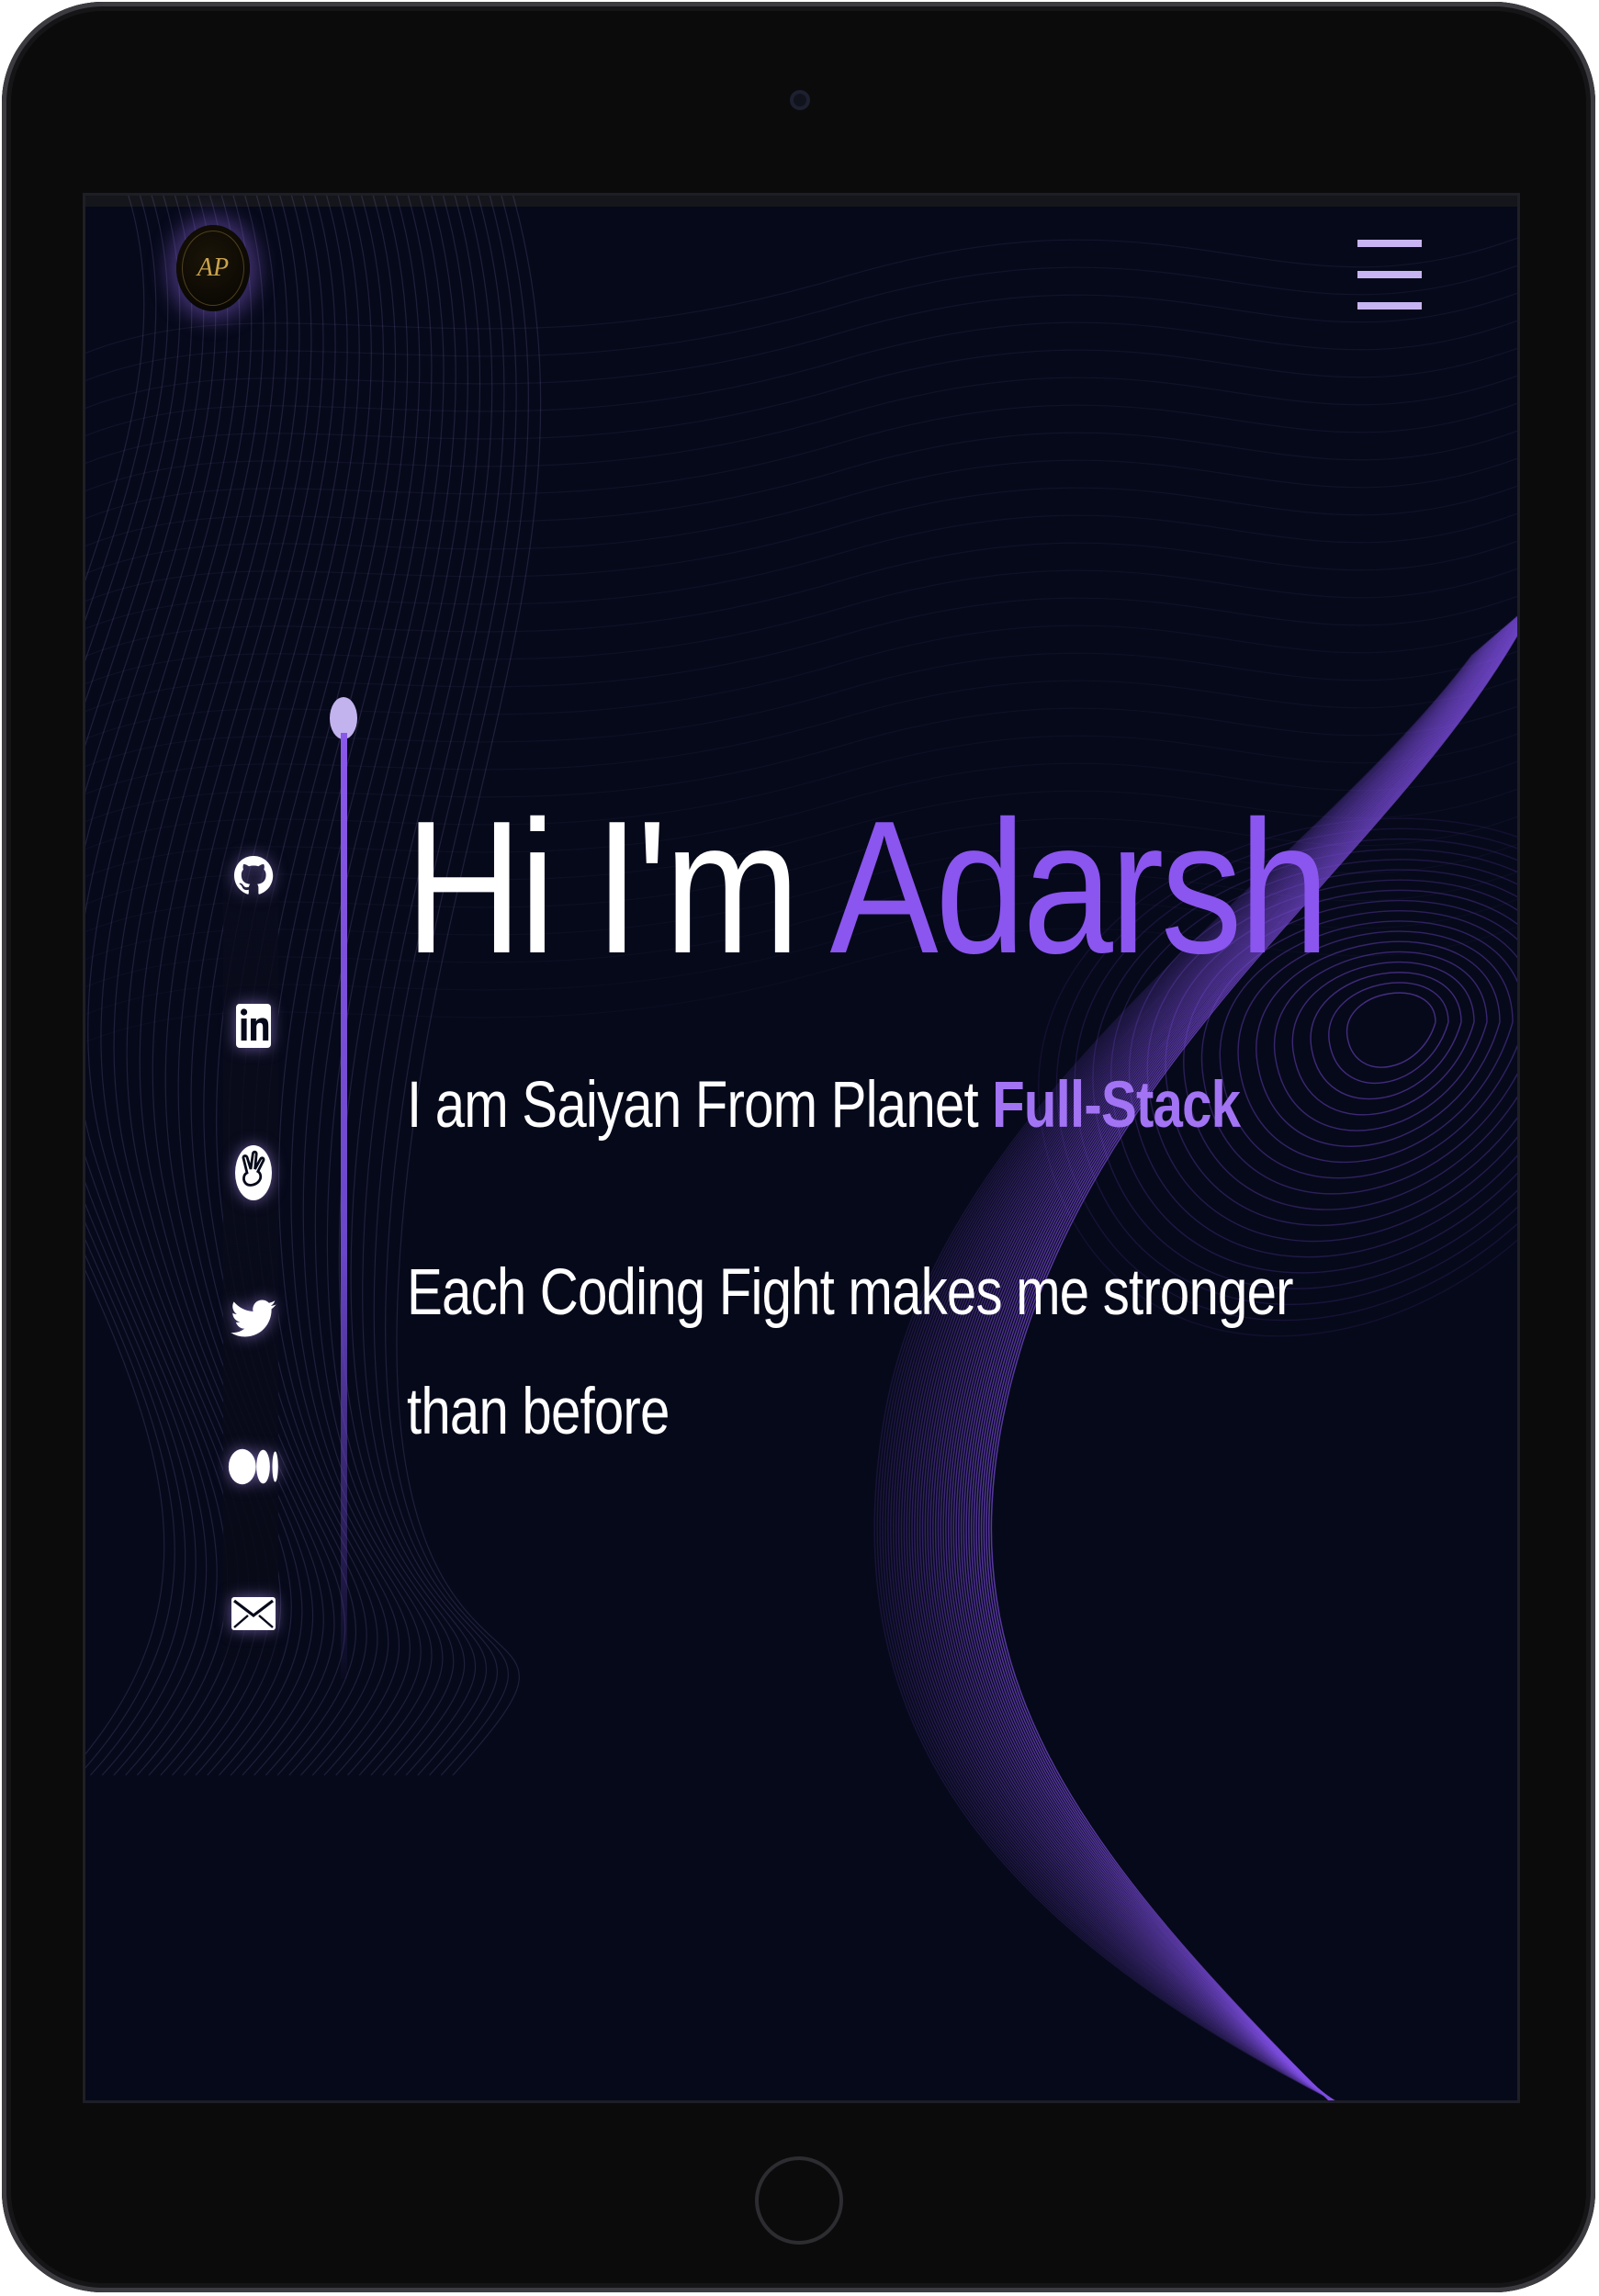 This screenshot has height=2296, width=1599. I want to click on github-icon-glyph, so click(254, 875).